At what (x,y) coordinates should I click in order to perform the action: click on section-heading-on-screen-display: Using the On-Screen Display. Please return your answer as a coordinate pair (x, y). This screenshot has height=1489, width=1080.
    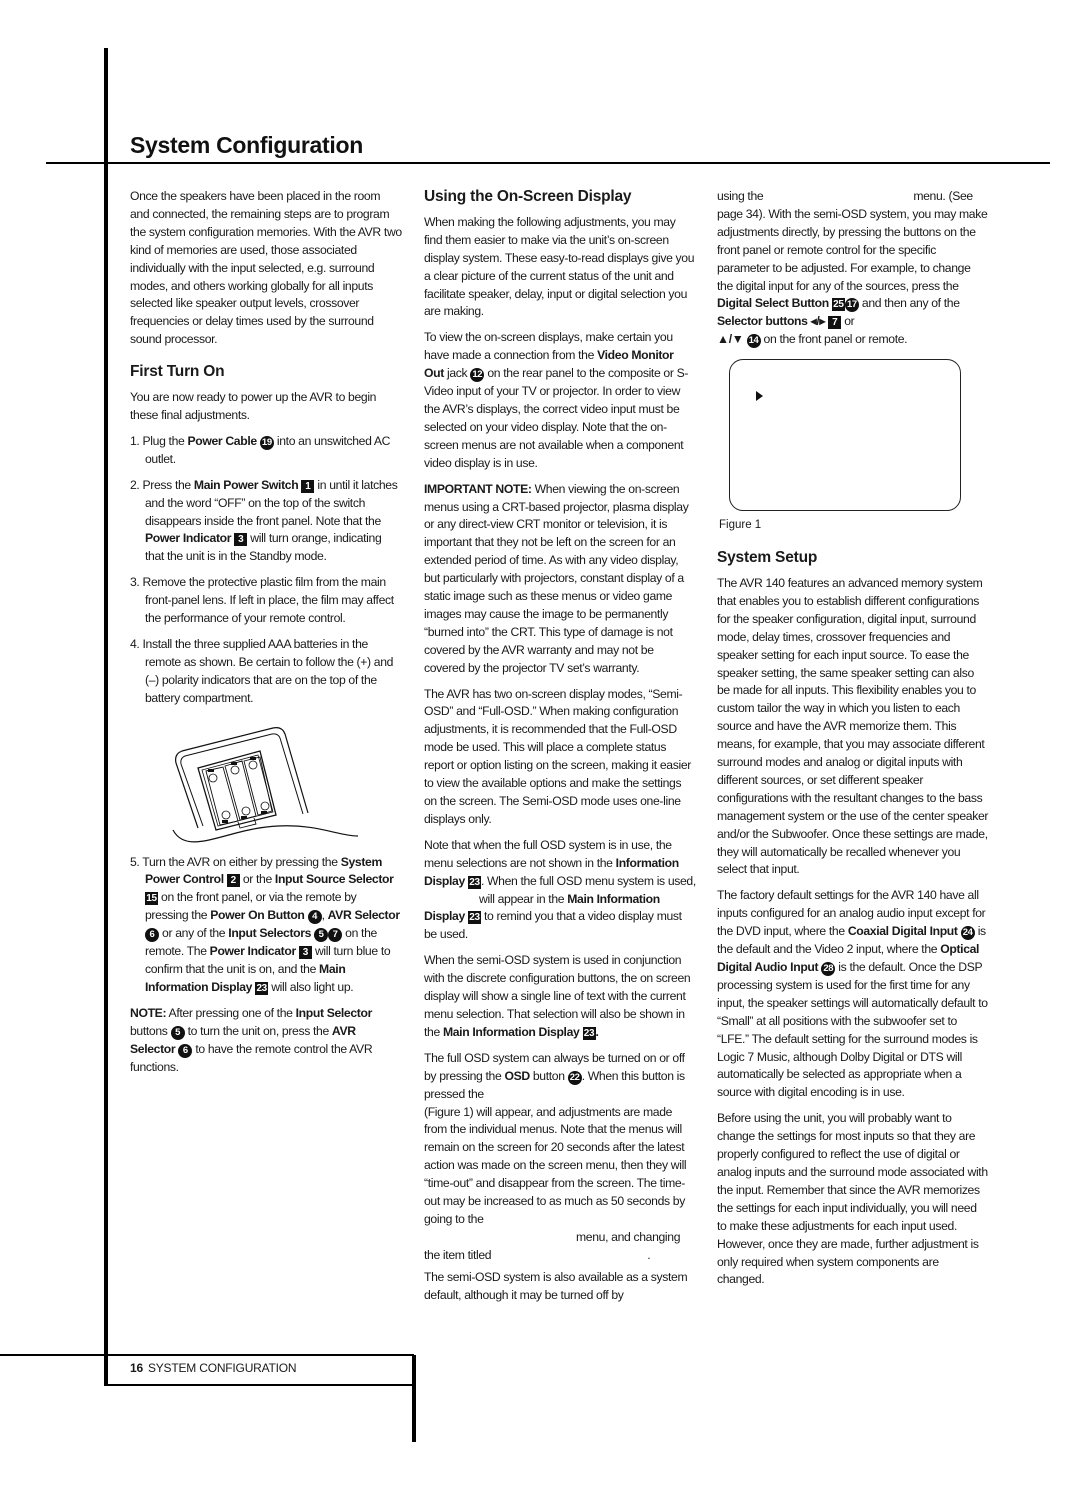
    Looking at the image, I should click on (528, 196).